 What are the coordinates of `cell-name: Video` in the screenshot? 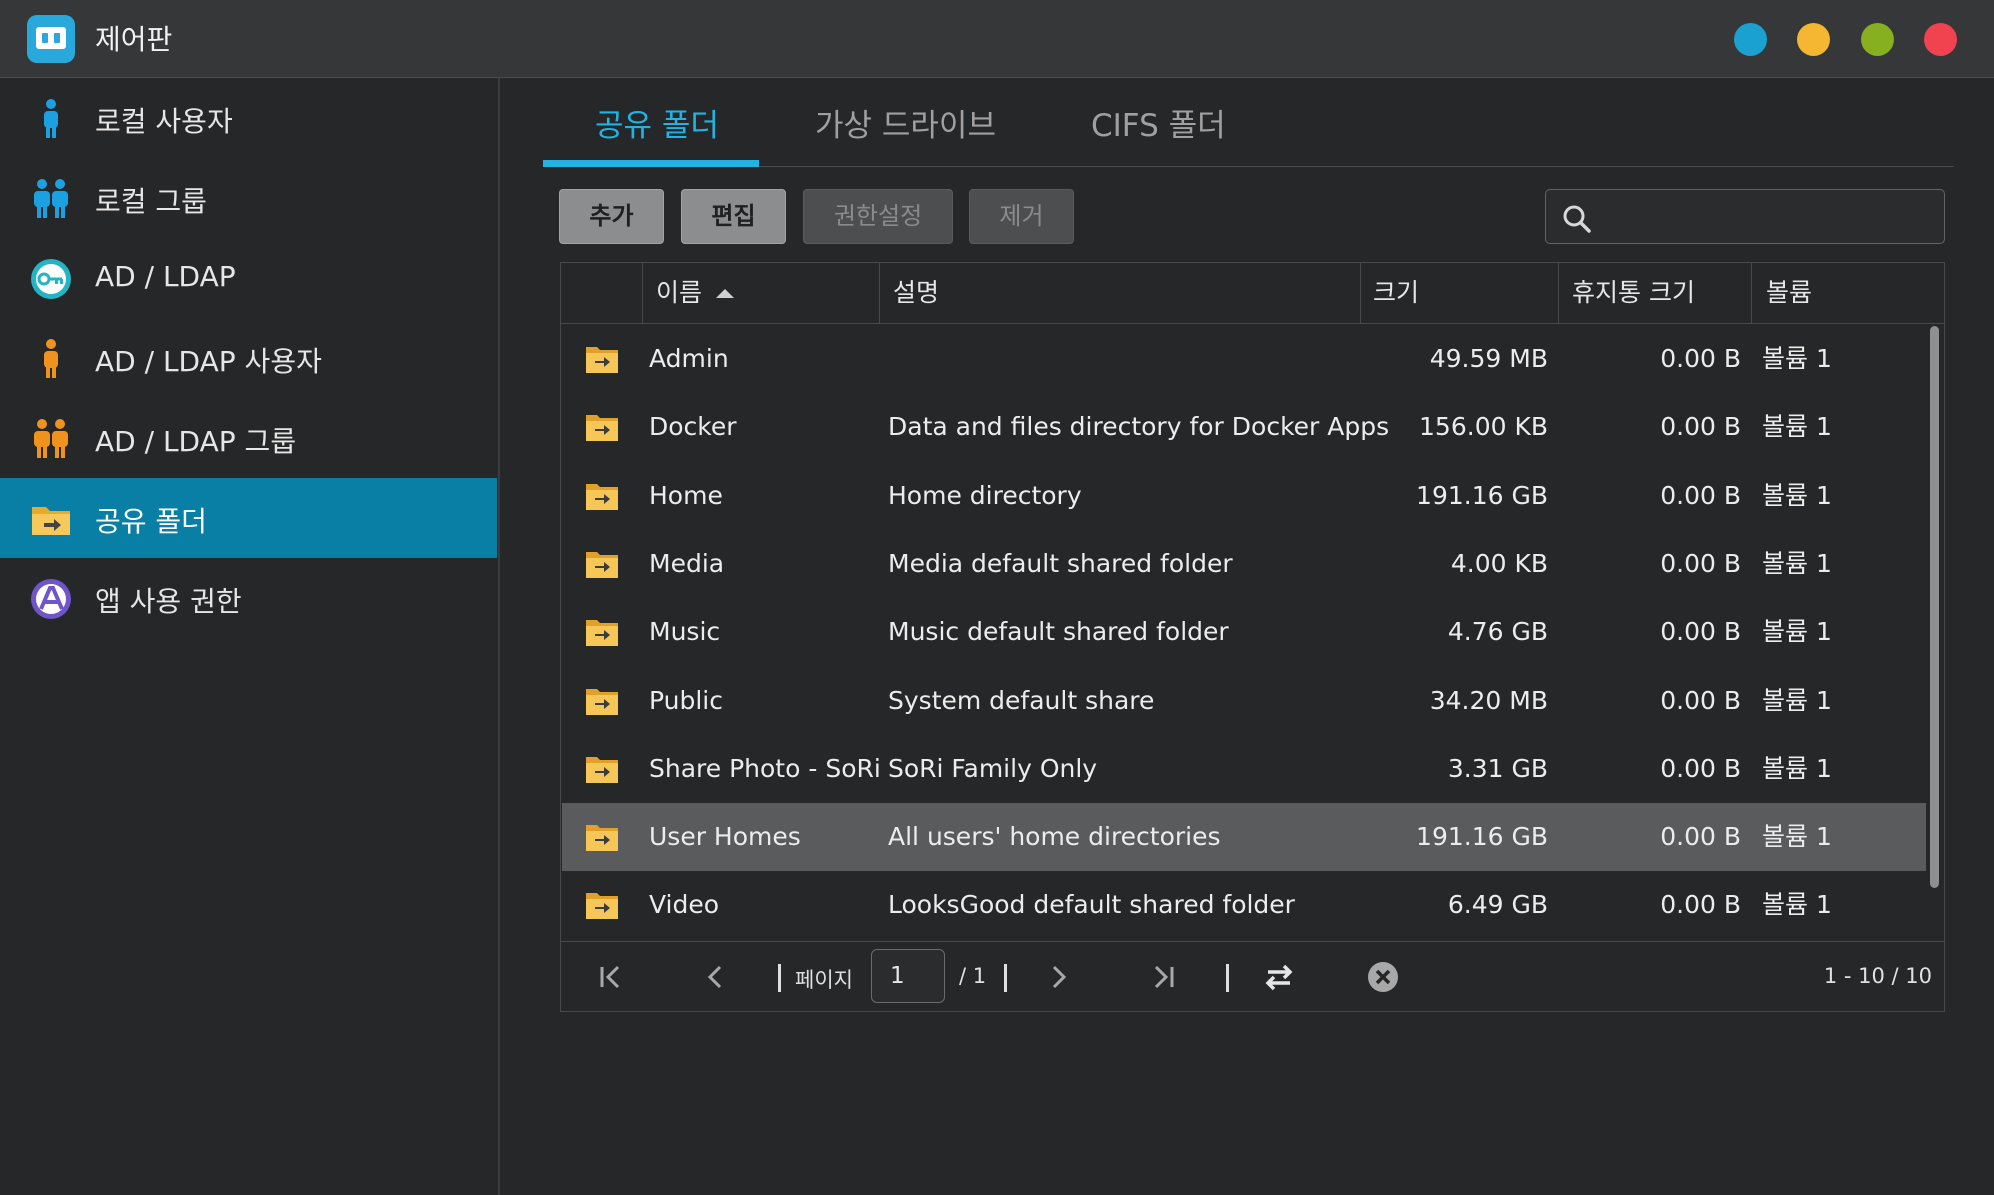 It's located at (684, 905).